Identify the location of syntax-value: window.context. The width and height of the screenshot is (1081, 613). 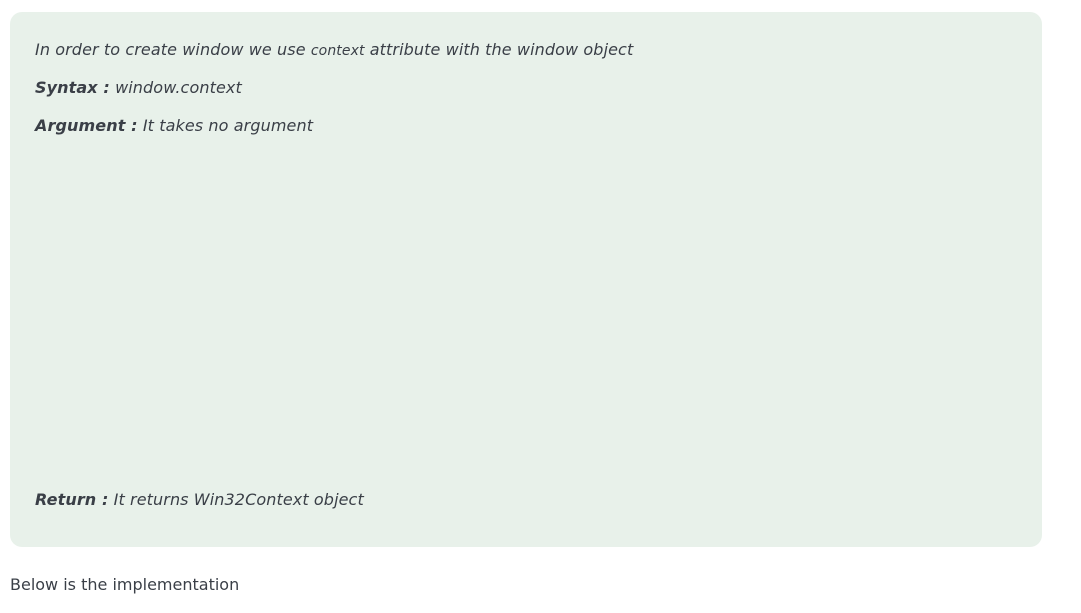
(175, 87).